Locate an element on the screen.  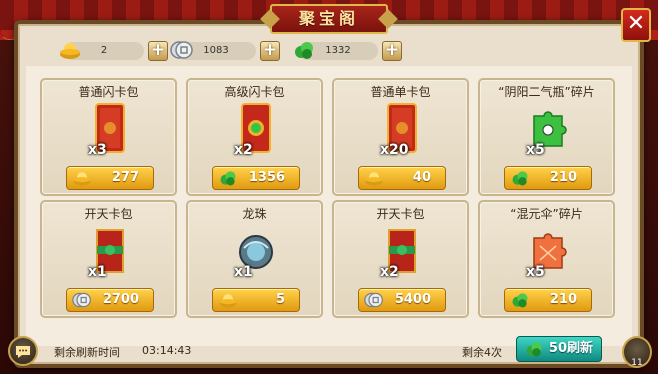
refresh-timer-label: 剩余刷新时间 is located at coordinates (87, 352).